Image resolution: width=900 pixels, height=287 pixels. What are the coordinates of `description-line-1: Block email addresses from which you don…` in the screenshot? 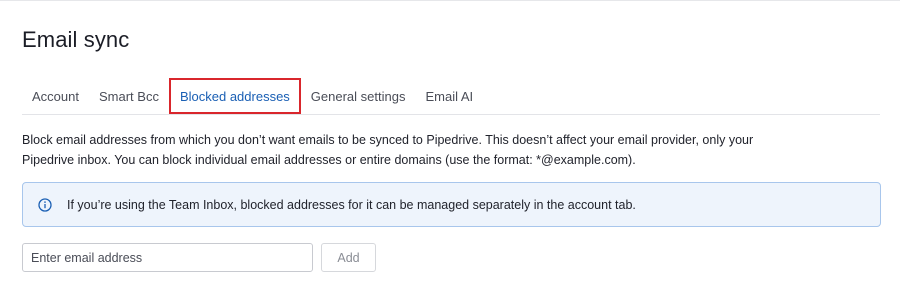 It's located at (388, 140).